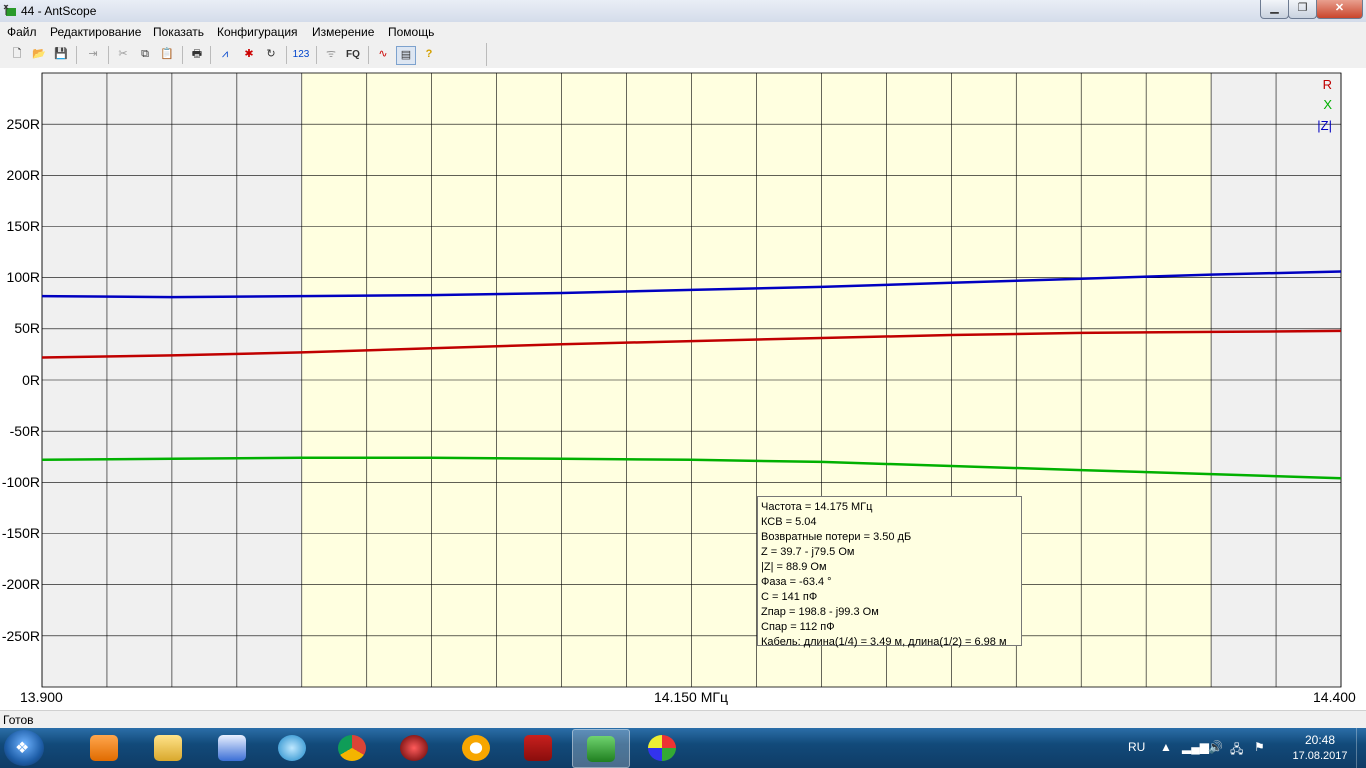 The width and height of the screenshot is (1366, 768). Describe the element at coordinates (20, 636) in the screenshot. I see `y-tick-label: -250R` at that location.